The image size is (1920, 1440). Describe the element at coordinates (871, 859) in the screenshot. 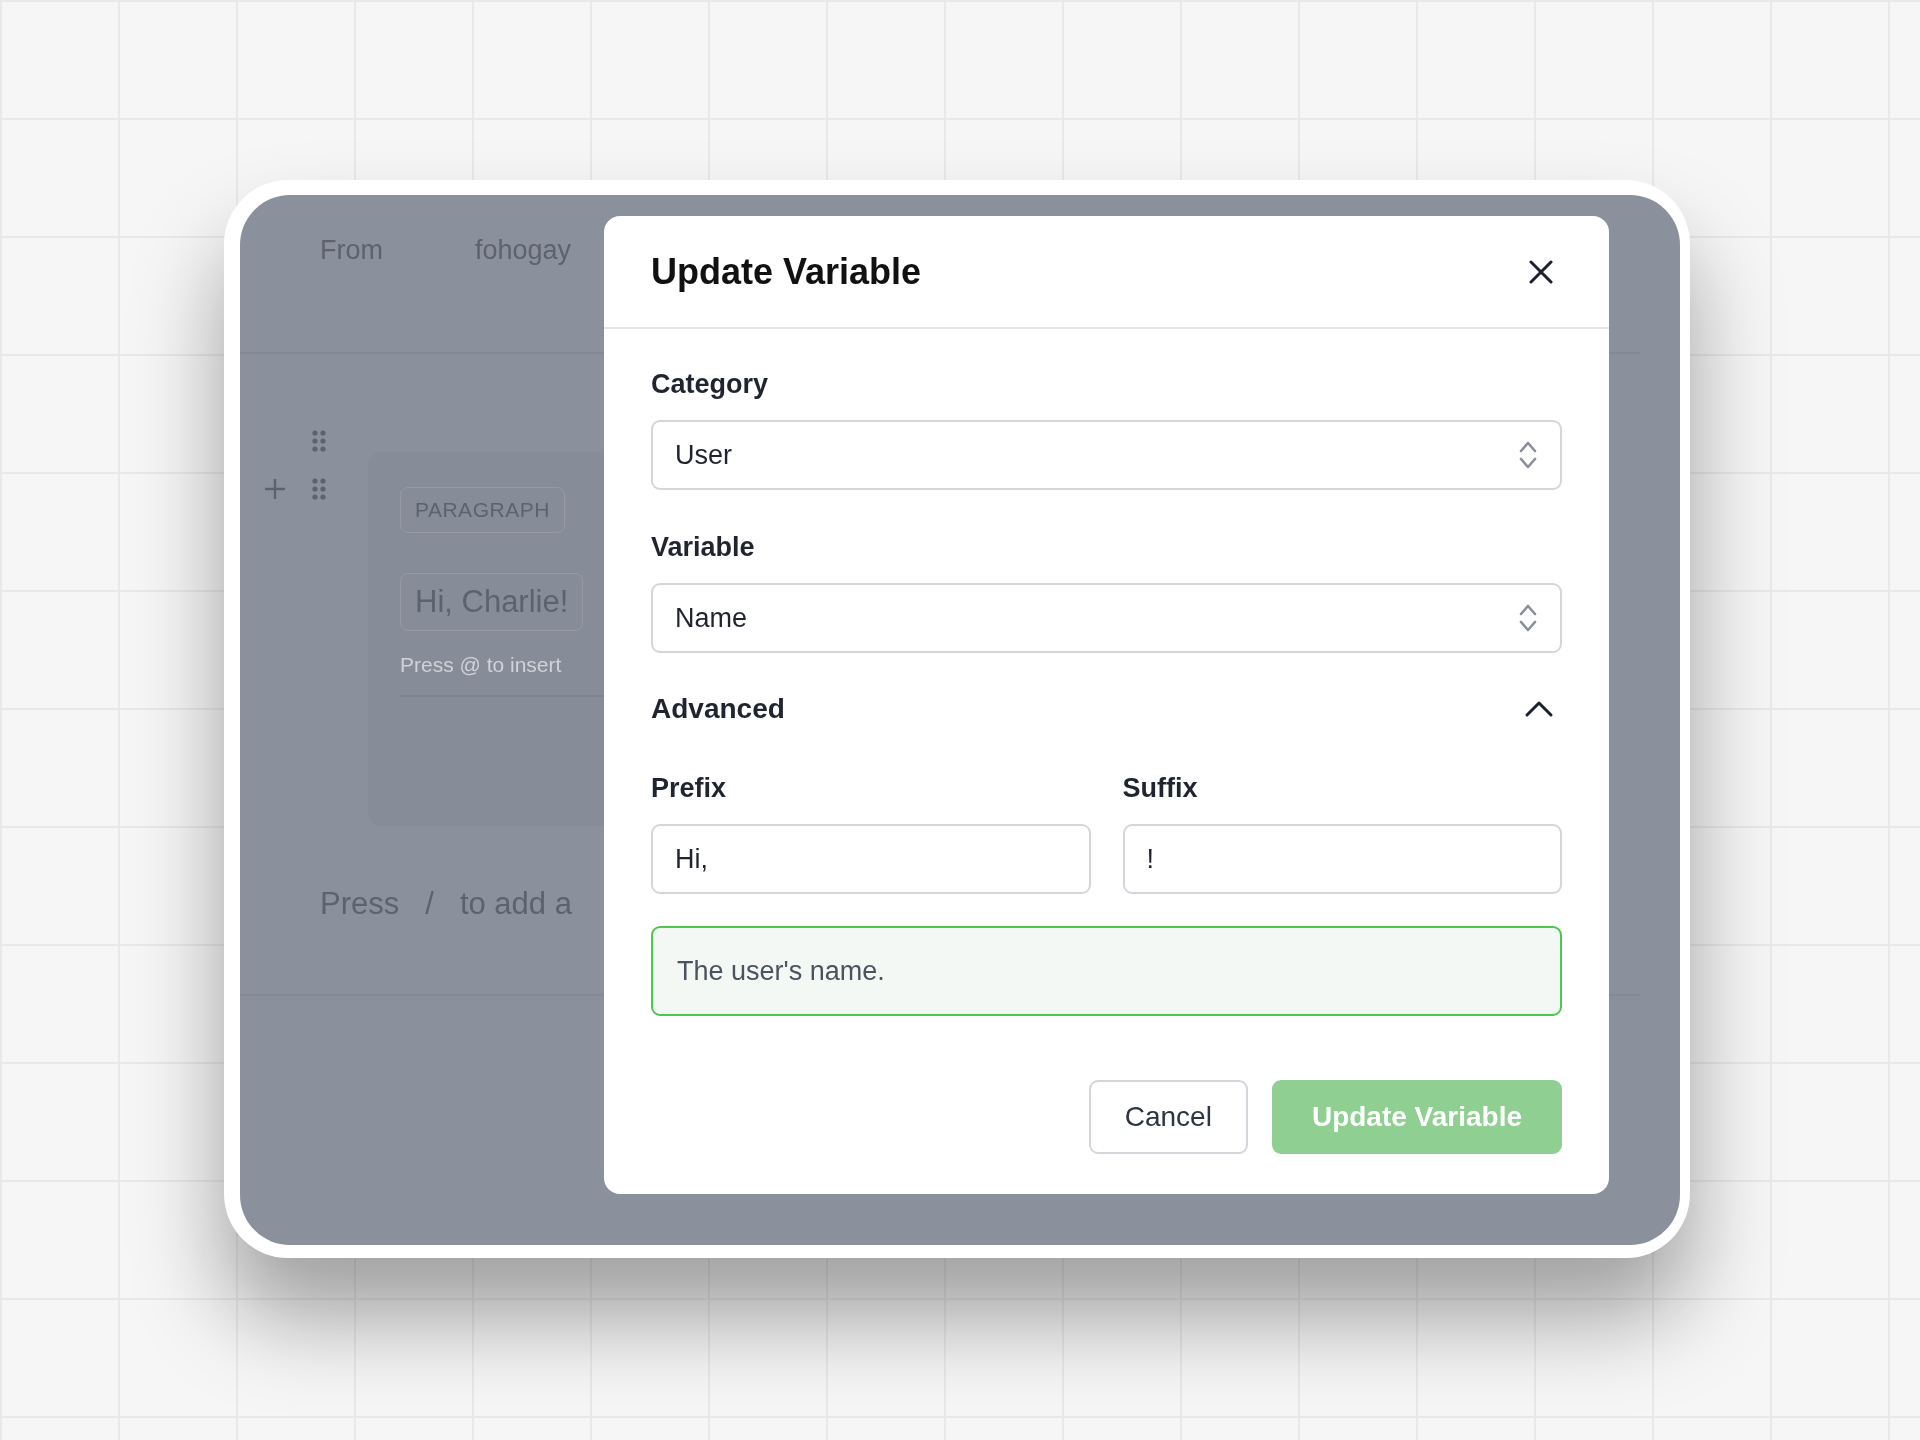

I see `input-field: Hi,` at that location.